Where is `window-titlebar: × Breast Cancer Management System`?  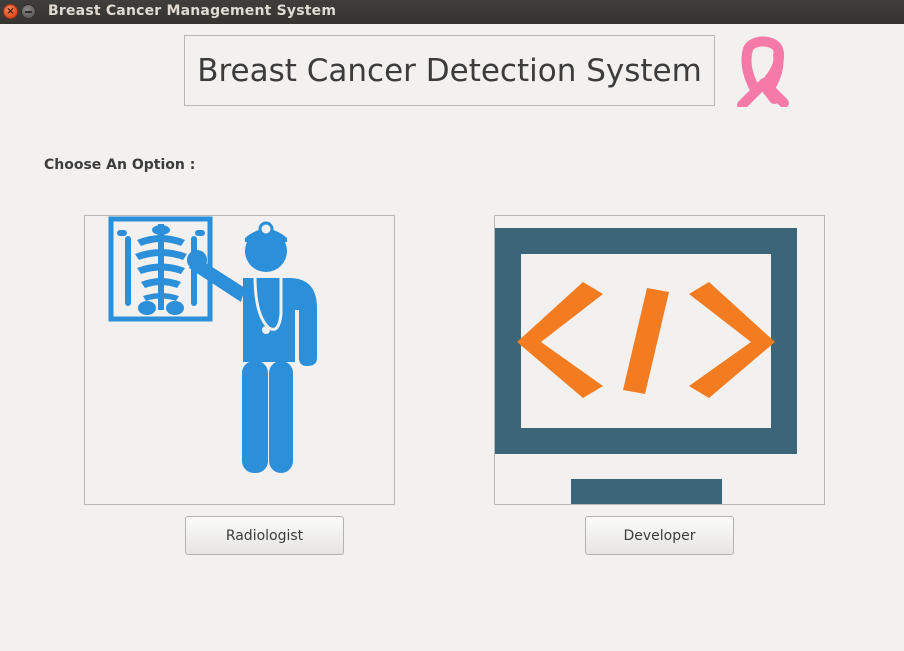
window-titlebar: × Breast Cancer Management System is located at coordinates (452, 12).